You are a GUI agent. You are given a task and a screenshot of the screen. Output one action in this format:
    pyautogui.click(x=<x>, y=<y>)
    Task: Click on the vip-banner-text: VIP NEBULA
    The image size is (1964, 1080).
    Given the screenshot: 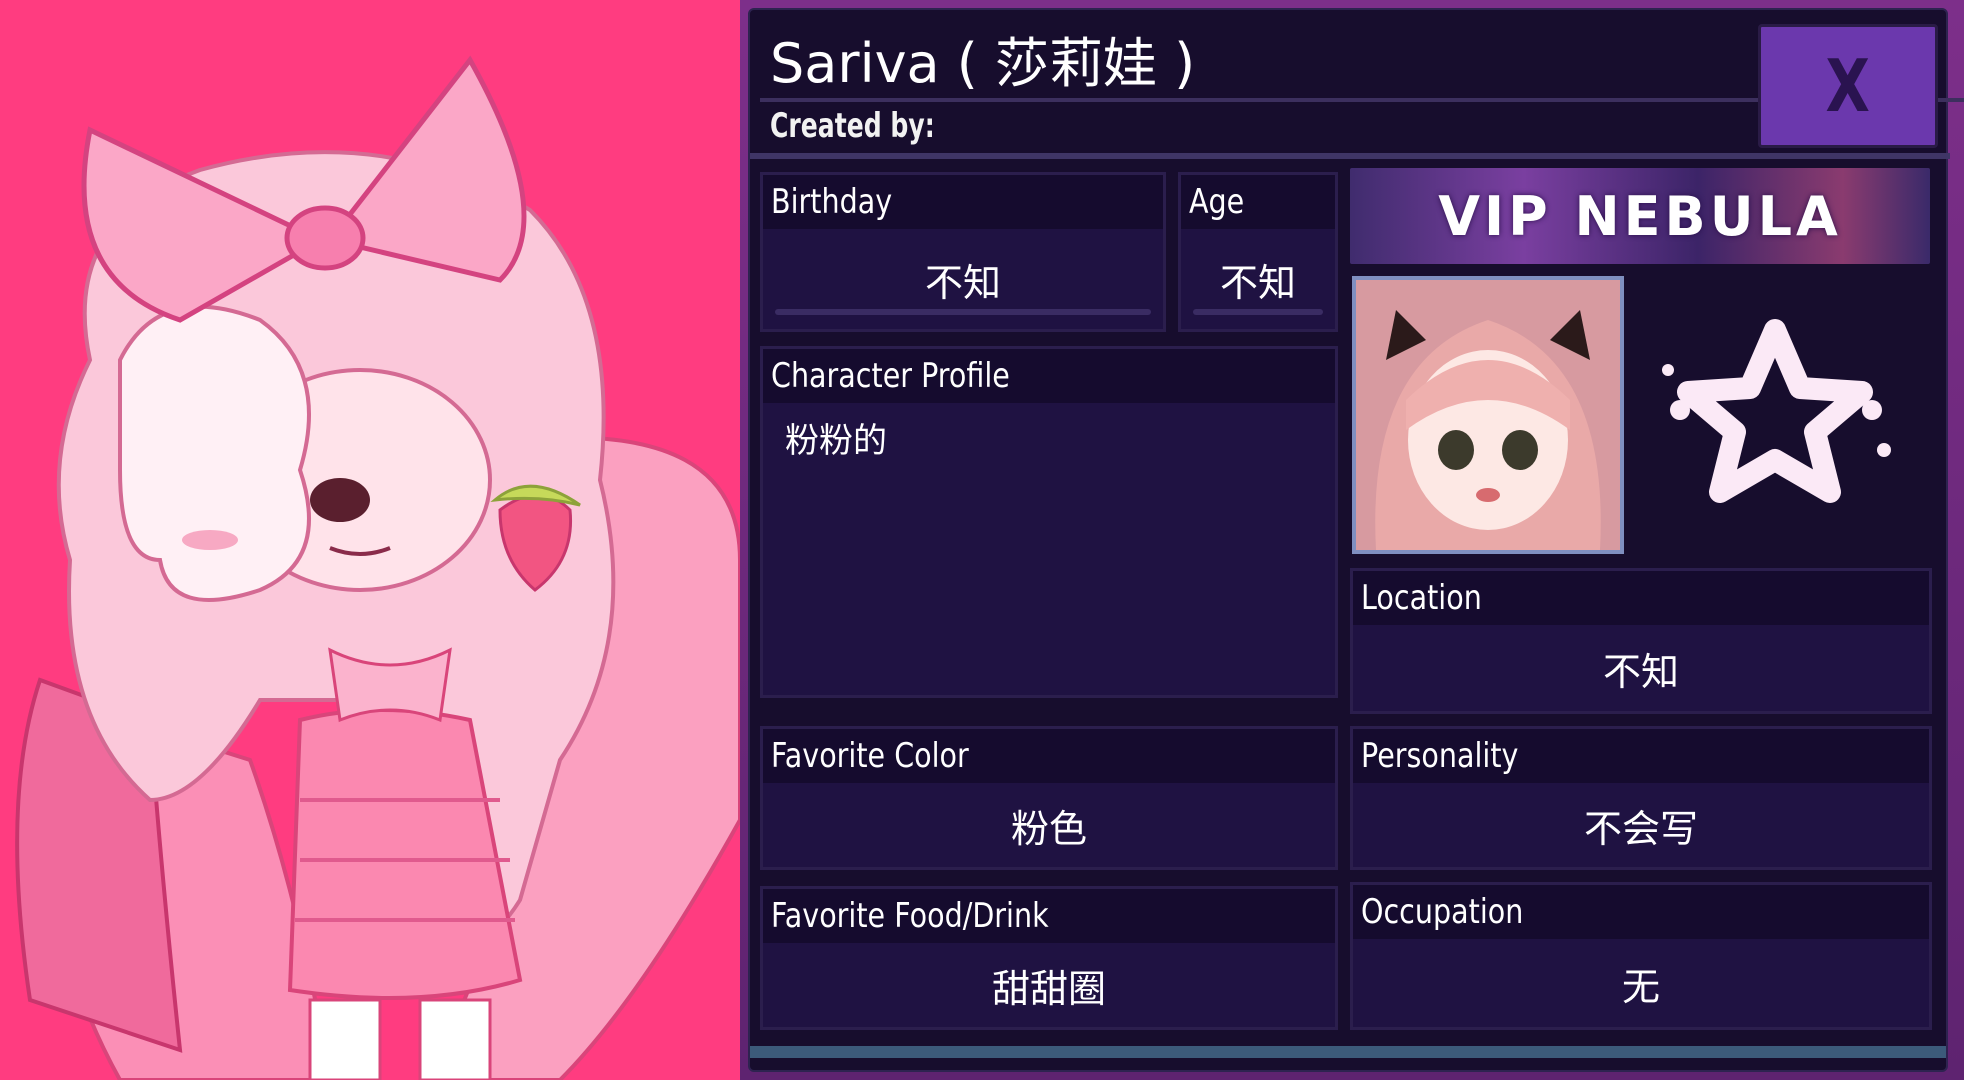 What is the action you would take?
    pyautogui.click(x=1640, y=216)
    